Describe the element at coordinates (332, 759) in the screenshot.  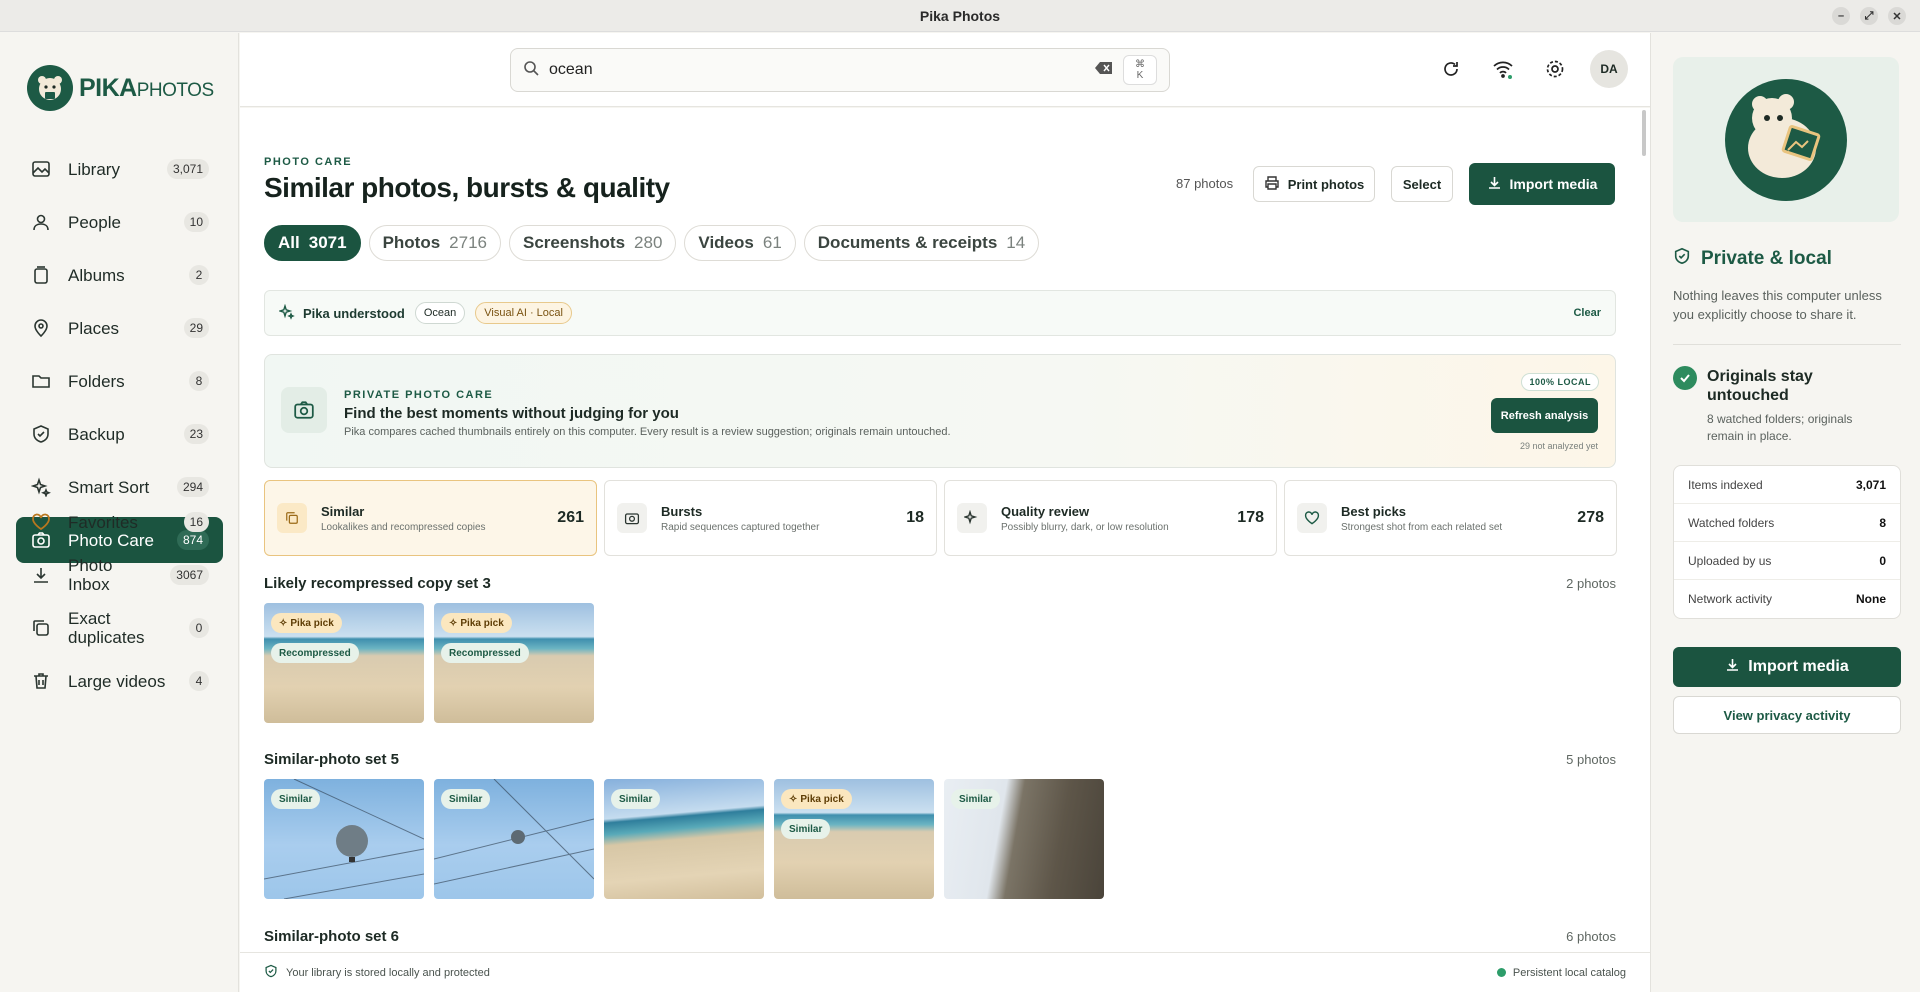
I see `set-title: Similar-photo set 5` at that location.